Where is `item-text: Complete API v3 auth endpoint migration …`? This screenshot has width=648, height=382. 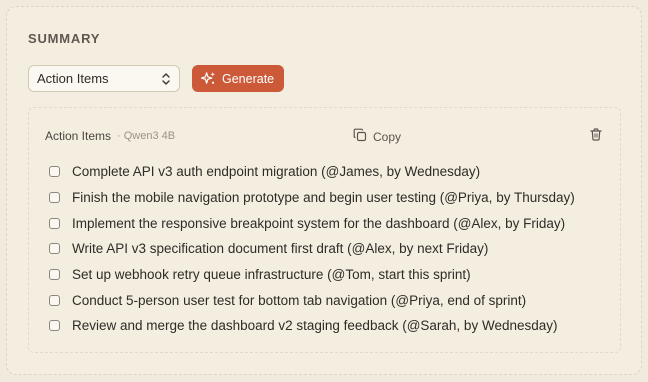
item-text: Complete API v3 auth endpoint migration … is located at coordinates (276, 172).